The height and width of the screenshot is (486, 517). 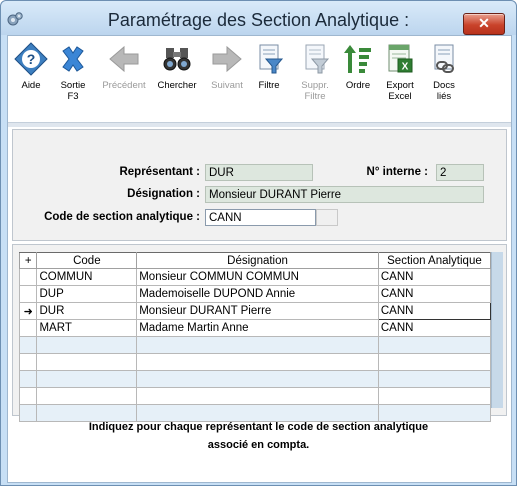 What do you see at coordinates (227, 85) in the screenshot?
I see `next-label: Suivant` at bounding box center [227, 85].